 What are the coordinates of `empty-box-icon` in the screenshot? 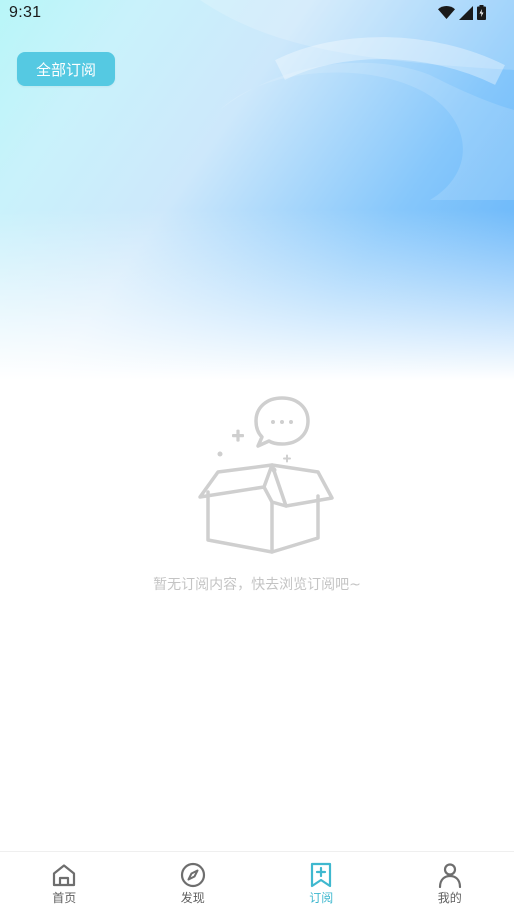 It's located at (266, 475).